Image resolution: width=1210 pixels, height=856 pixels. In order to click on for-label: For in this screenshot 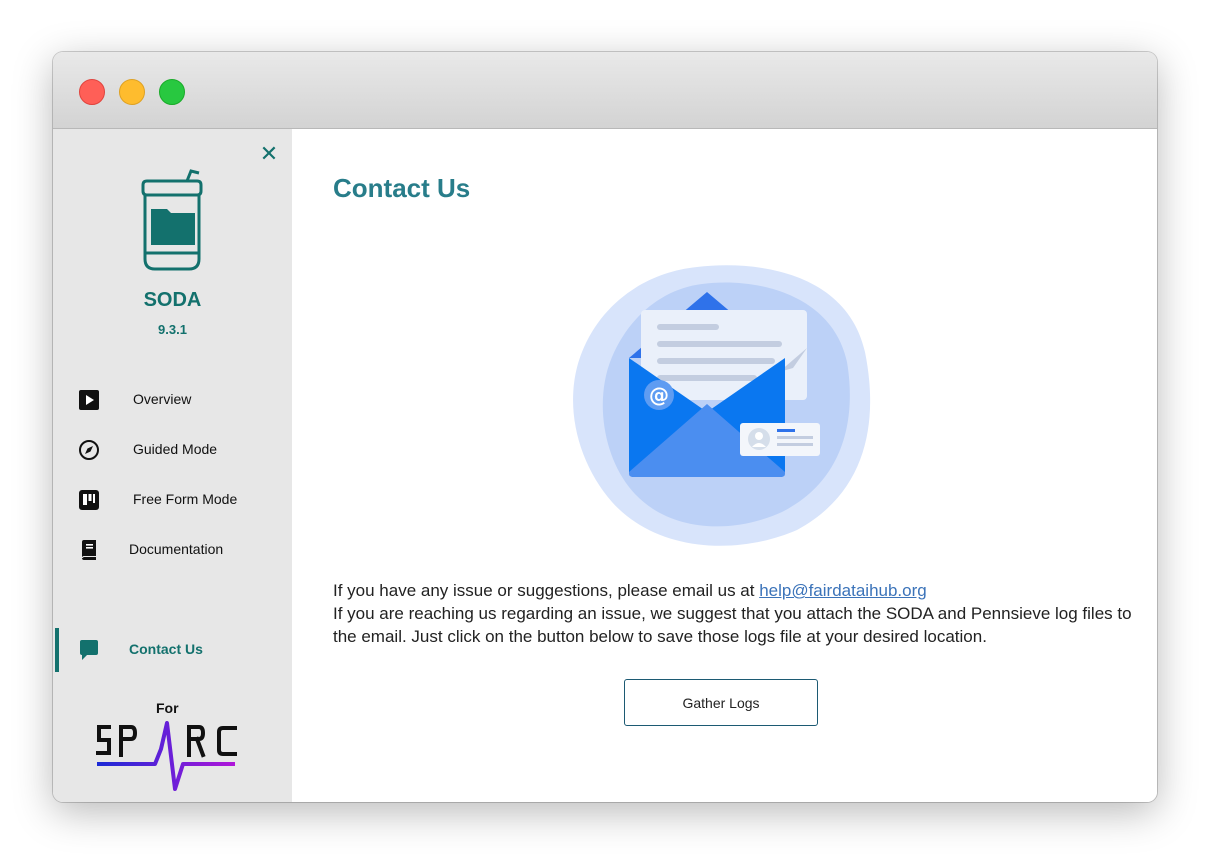, I will do `click(167, 708)`.